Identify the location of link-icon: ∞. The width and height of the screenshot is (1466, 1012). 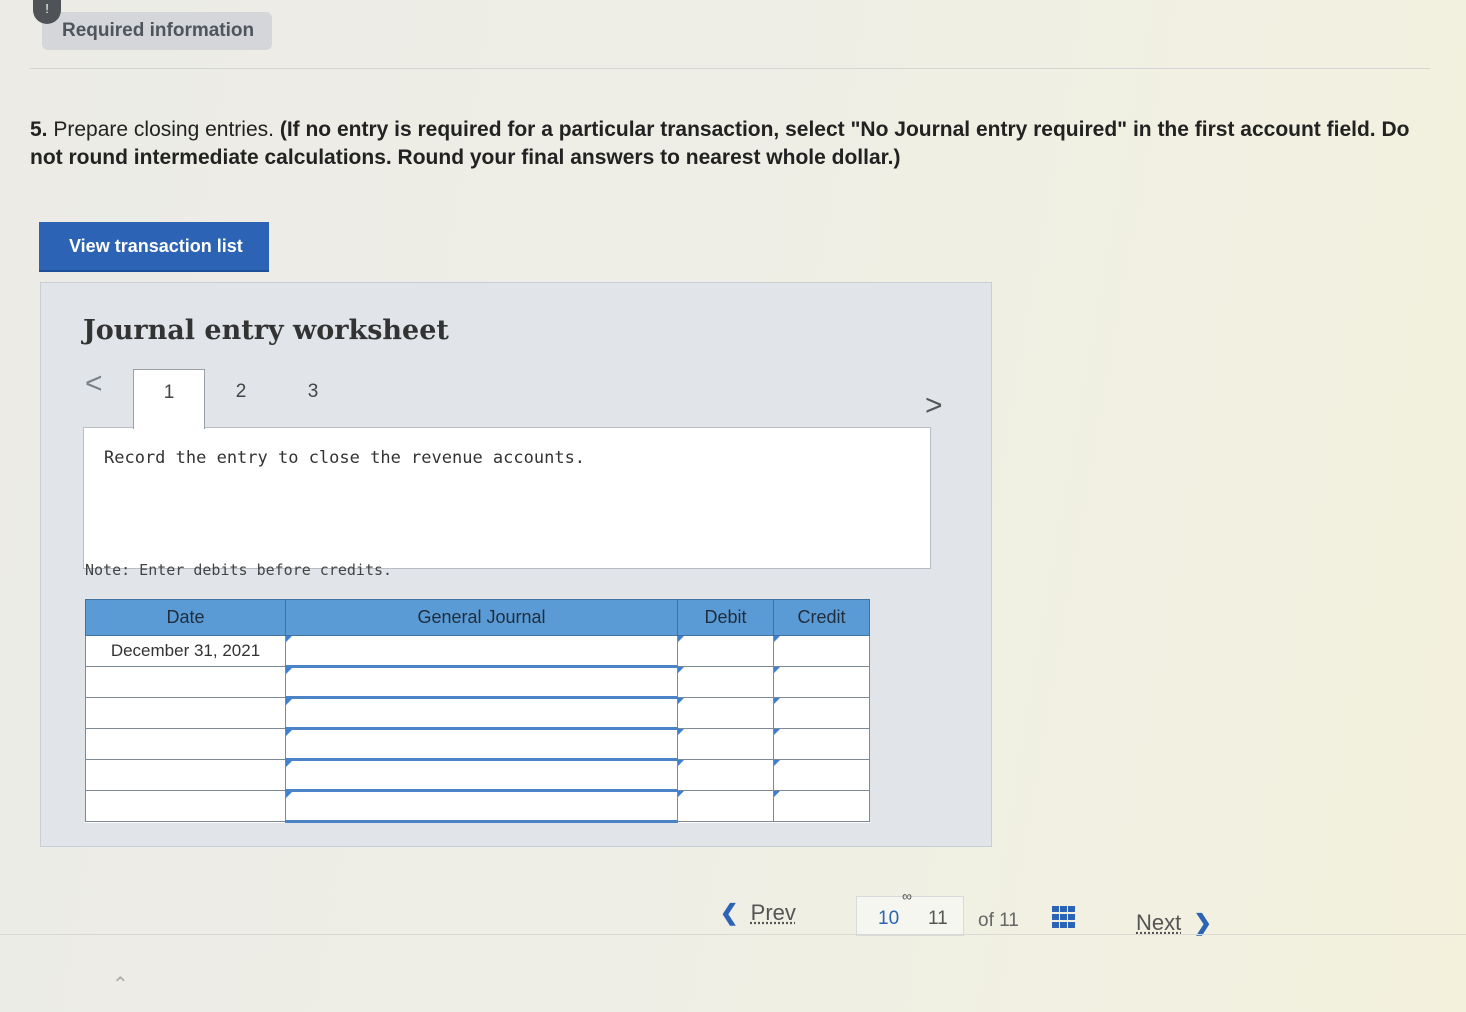
(907, 896).